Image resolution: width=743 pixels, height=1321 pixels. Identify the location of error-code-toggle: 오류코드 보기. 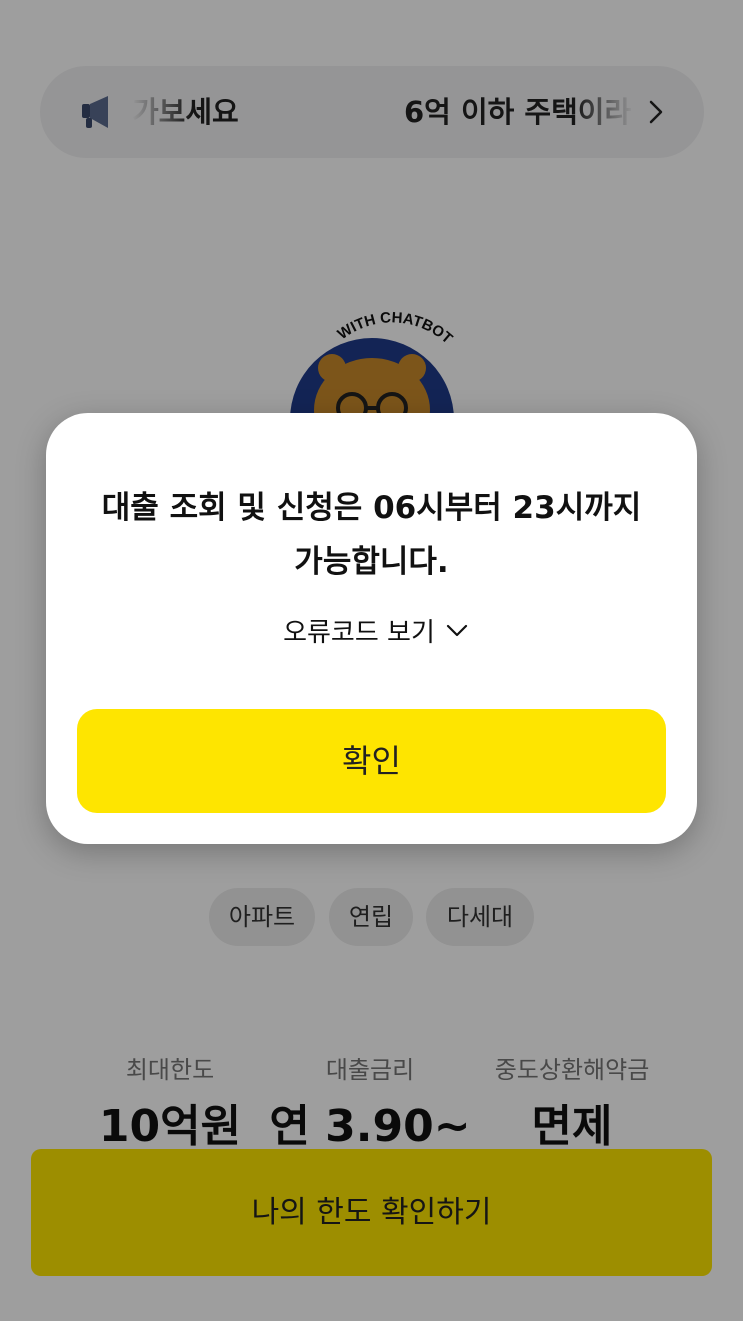
(376, 630).